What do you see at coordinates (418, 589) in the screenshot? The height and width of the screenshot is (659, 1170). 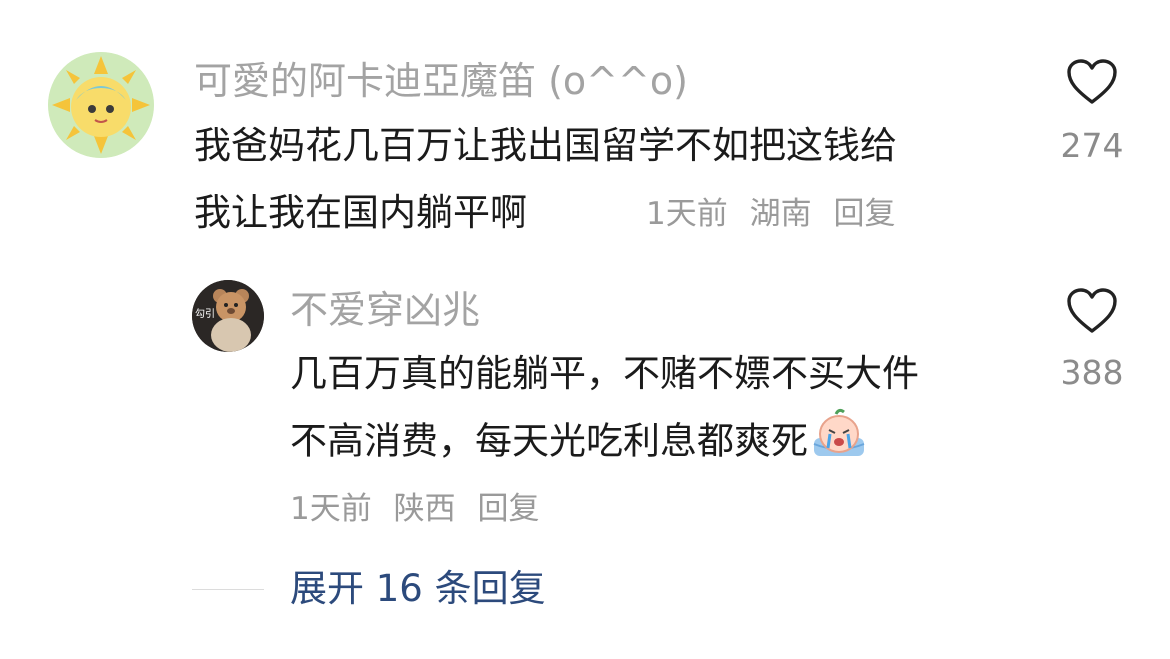 I see `expand-replies-button: 展开 16 条回复` at bounding box center [418, 589].